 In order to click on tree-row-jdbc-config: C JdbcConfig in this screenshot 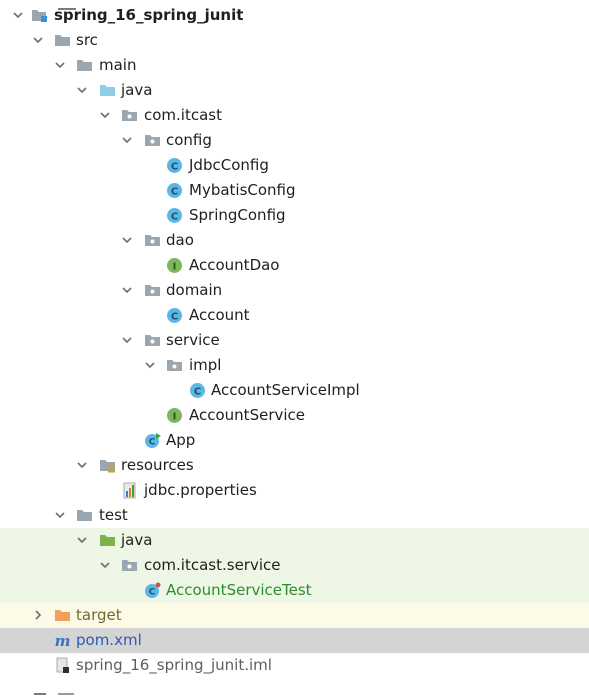, I will do `click(294, 165)`.